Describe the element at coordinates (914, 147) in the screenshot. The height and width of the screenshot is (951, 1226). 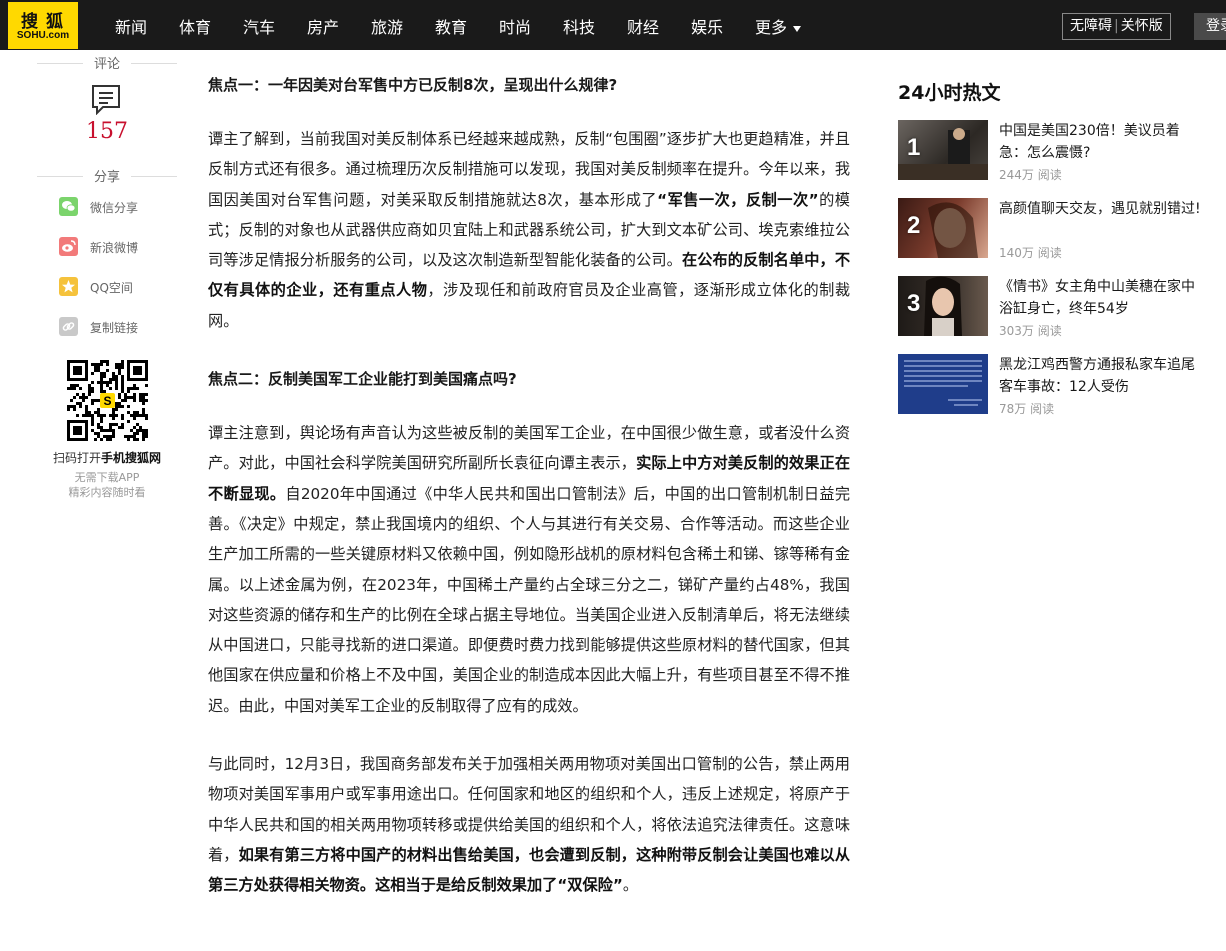
I see `hot-rank: 1` at that location.